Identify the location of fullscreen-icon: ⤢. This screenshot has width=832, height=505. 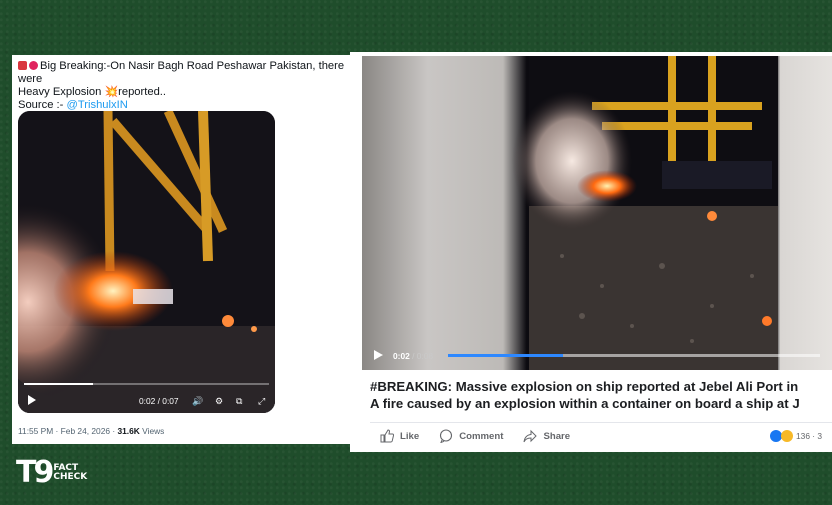
(261, 401).